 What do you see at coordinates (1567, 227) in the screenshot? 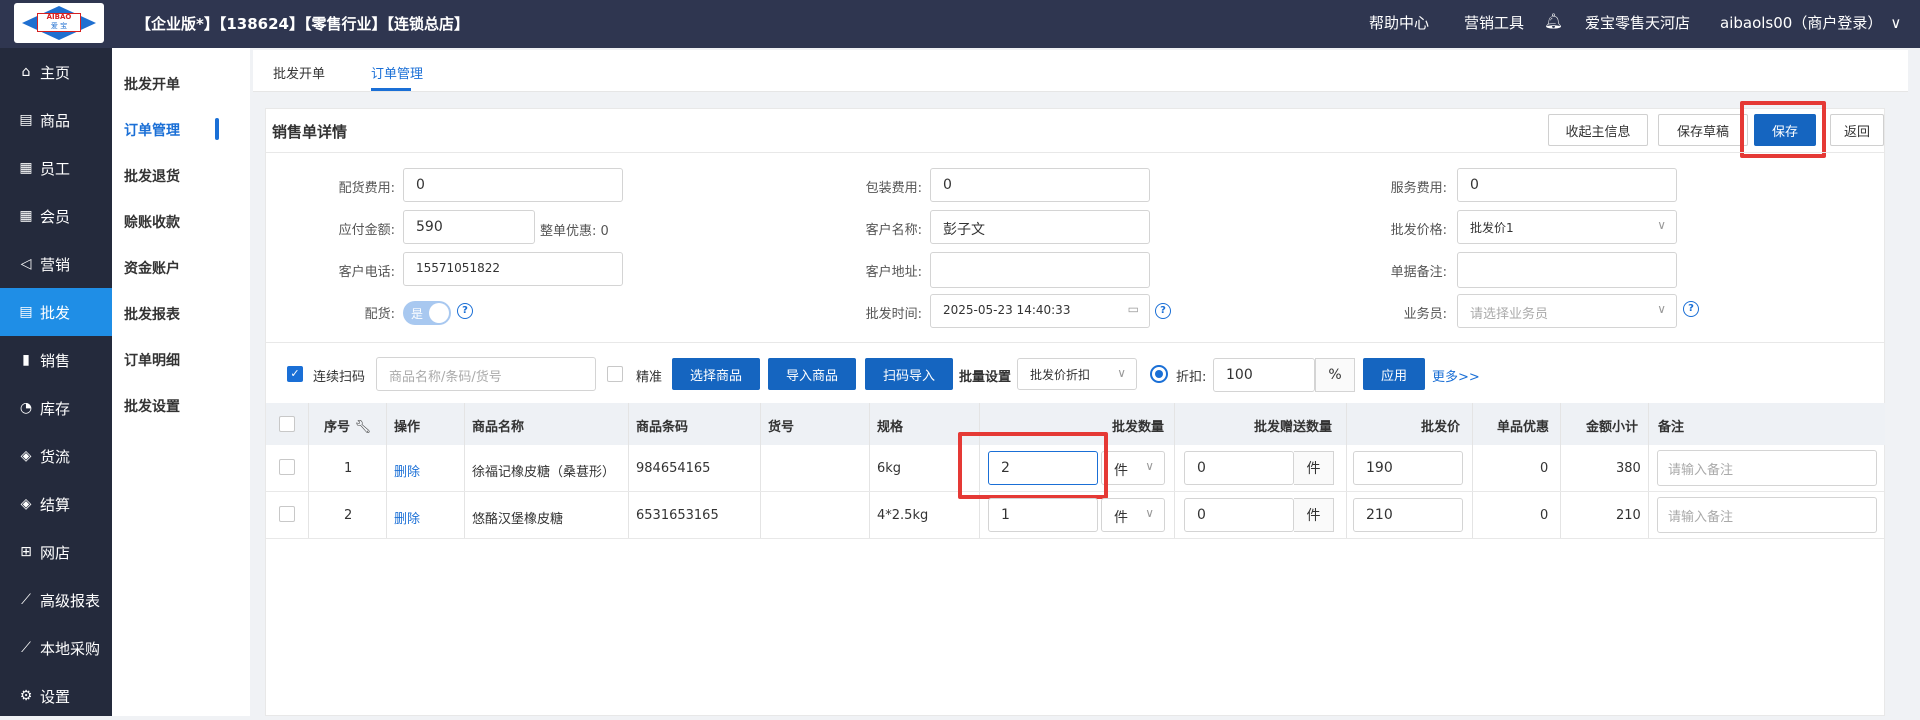
I see `wholesale-price-select: 批发价1 ∨` at bounding box center [1567, 227].